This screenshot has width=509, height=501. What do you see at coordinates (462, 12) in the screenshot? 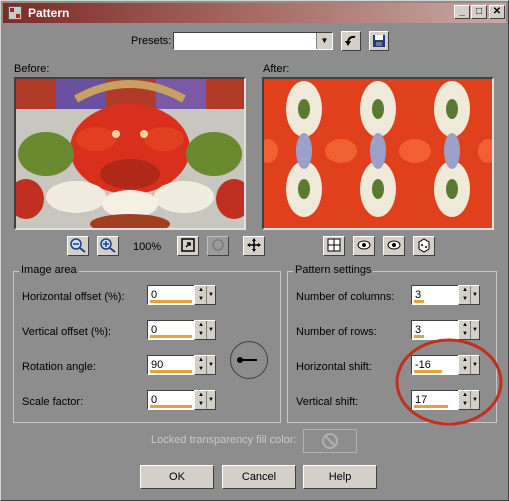
I see `minimize-button: _` at bounding box center [462, 12].